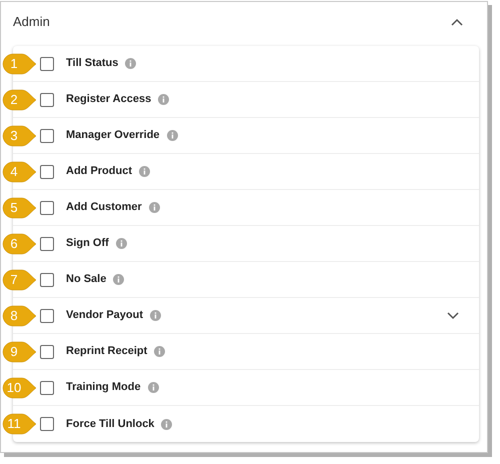  What do you see at coordinates (104, 208) in the screenshot?
I see `permission-label: Add Customer` at bounding box center [104, 208].